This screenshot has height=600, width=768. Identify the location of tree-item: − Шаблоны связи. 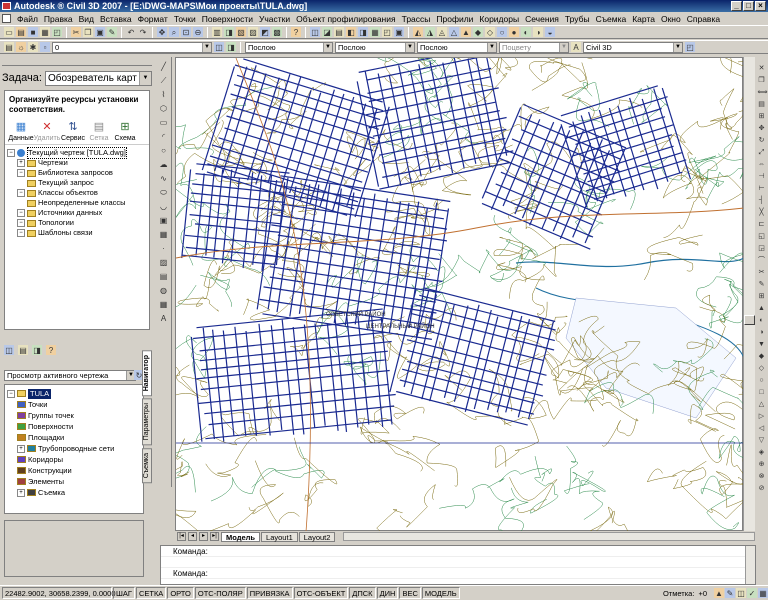
(77, 233).